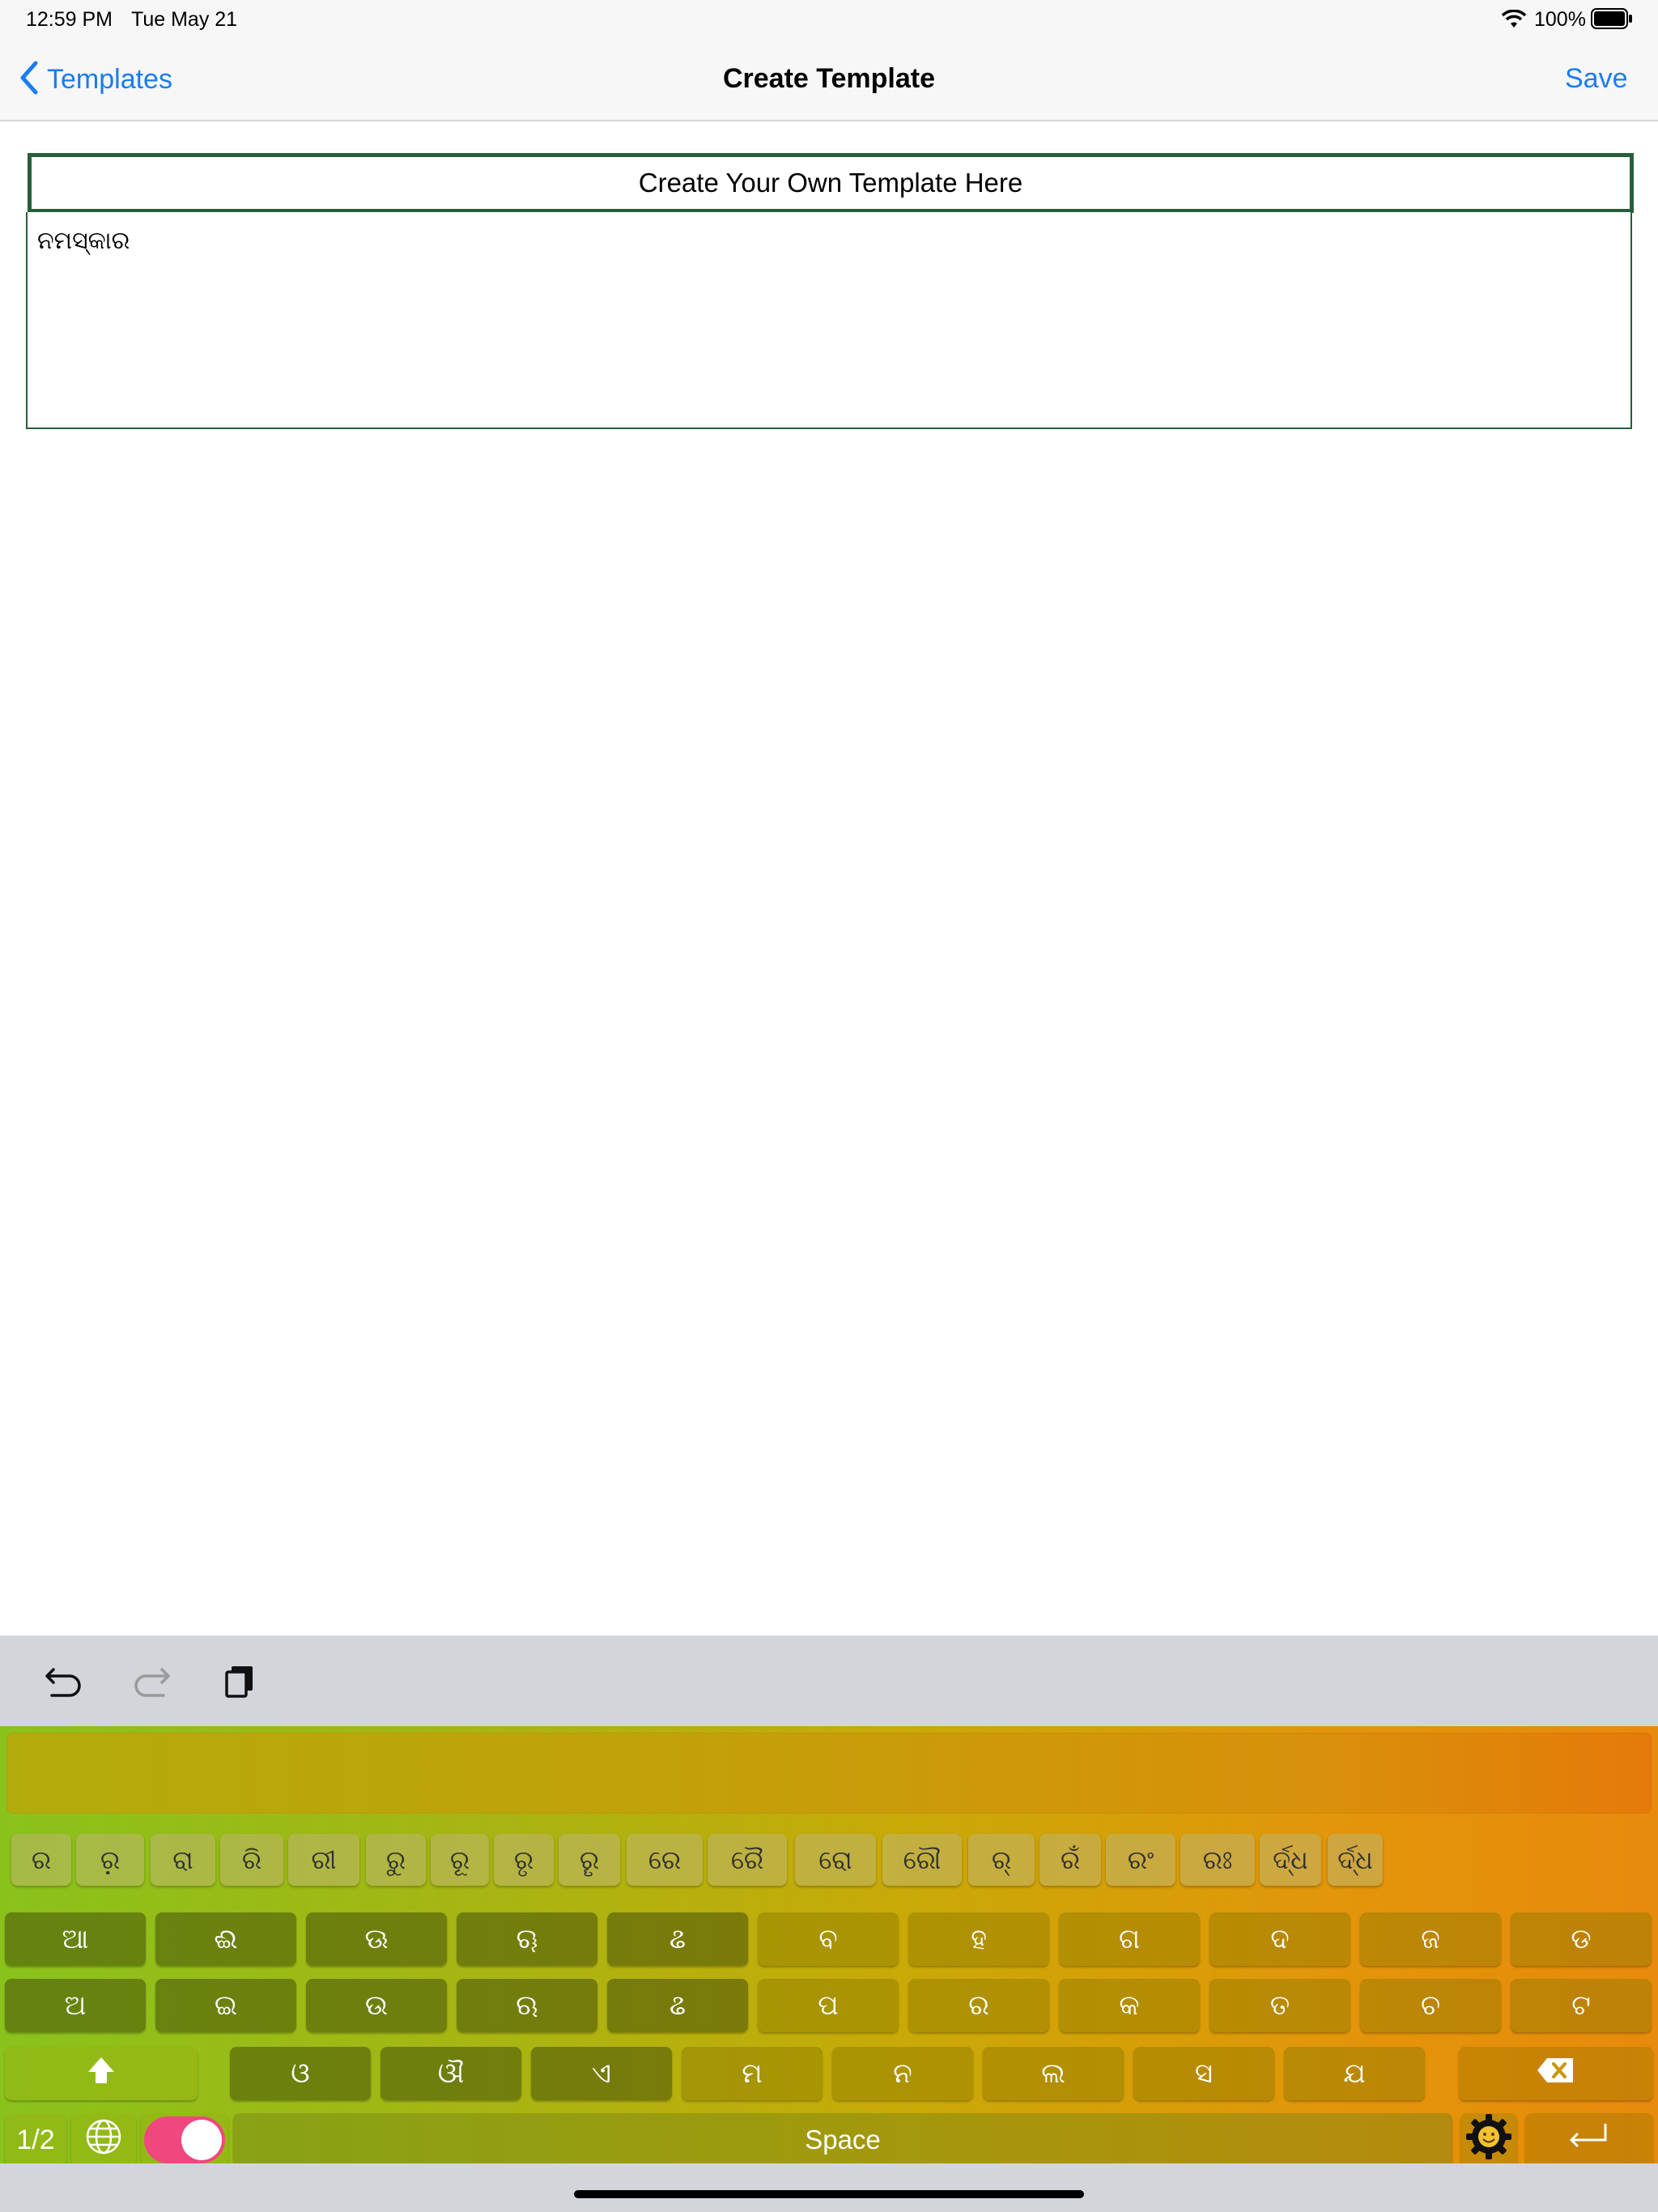 The height and width of the screenshot is (2212, 1658). I want to click on letter-key: ୠ, so click(527, 1939).